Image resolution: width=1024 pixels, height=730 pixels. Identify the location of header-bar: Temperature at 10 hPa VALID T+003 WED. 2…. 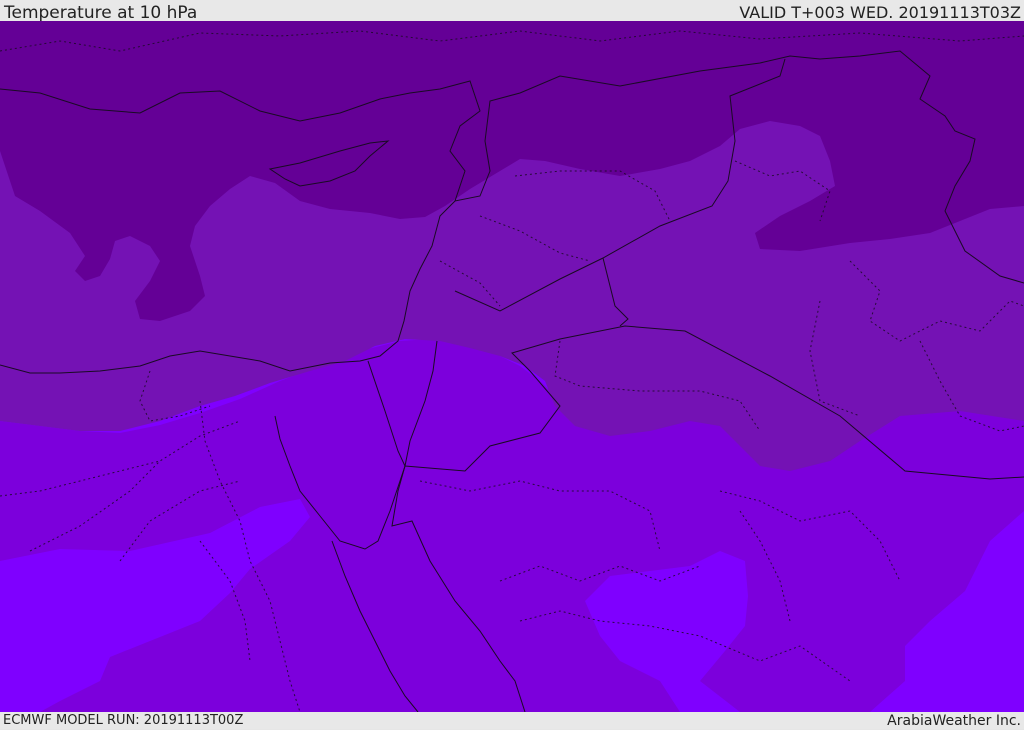
(512, 11).